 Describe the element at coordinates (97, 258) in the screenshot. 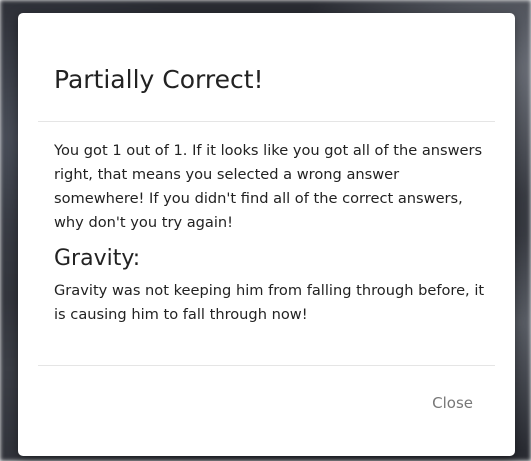

I see `answer-title: Gravity:` at that location.